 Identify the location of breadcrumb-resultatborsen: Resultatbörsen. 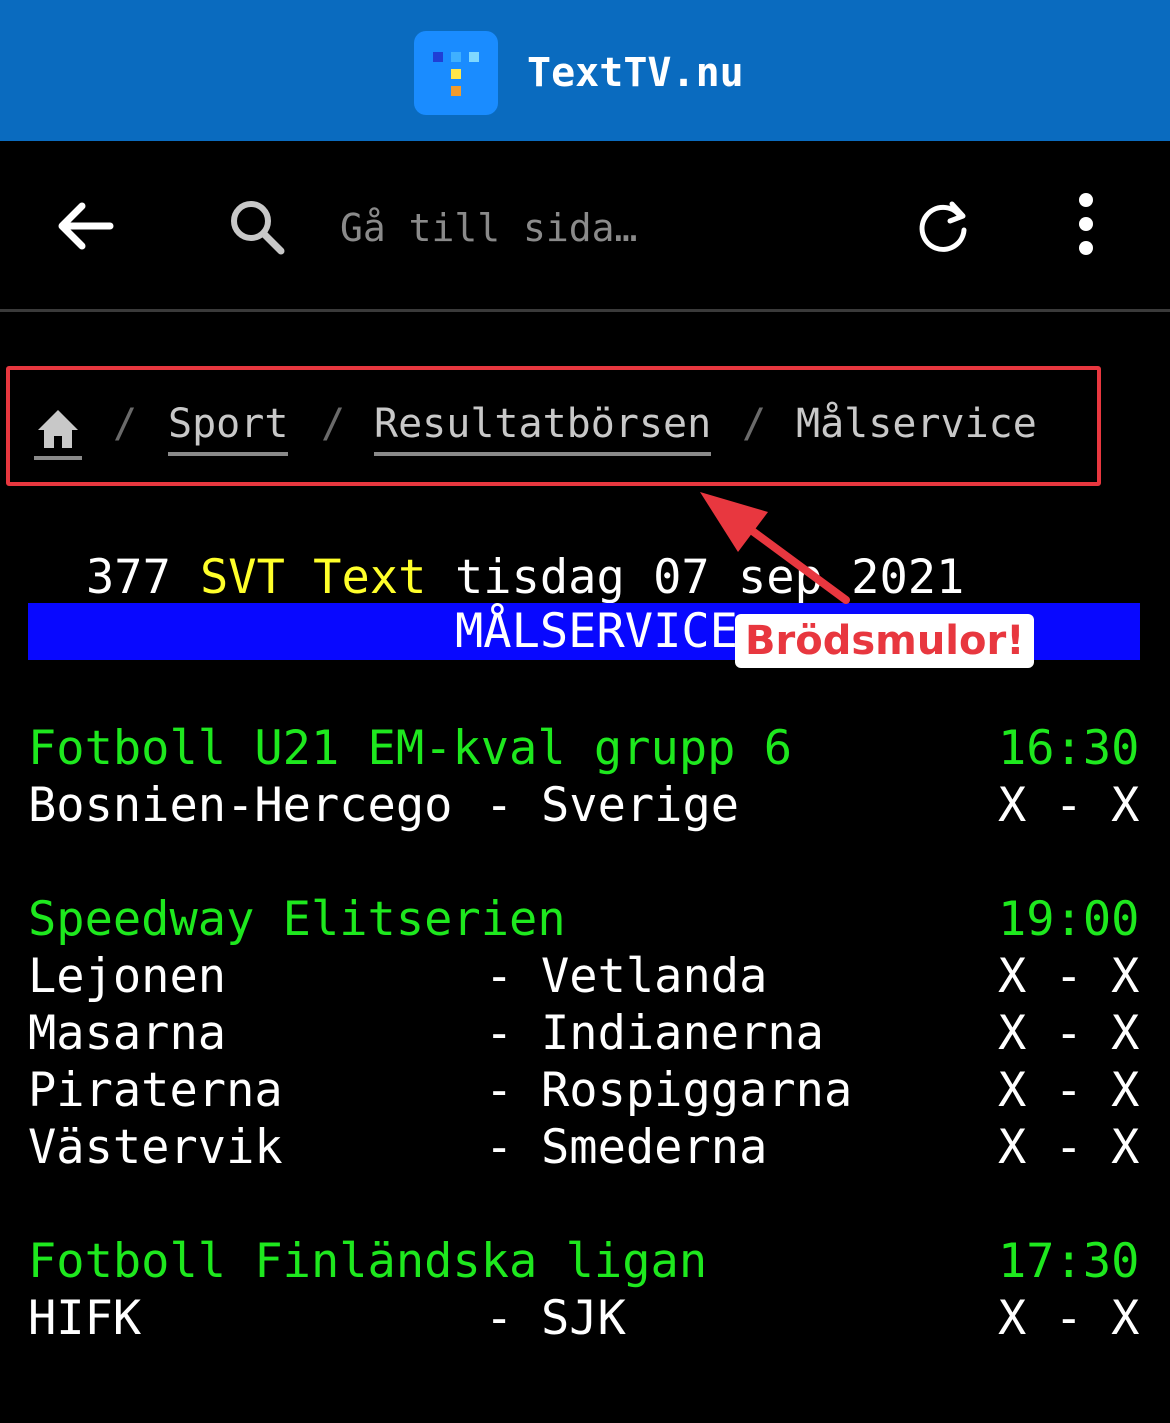
(543, 427).